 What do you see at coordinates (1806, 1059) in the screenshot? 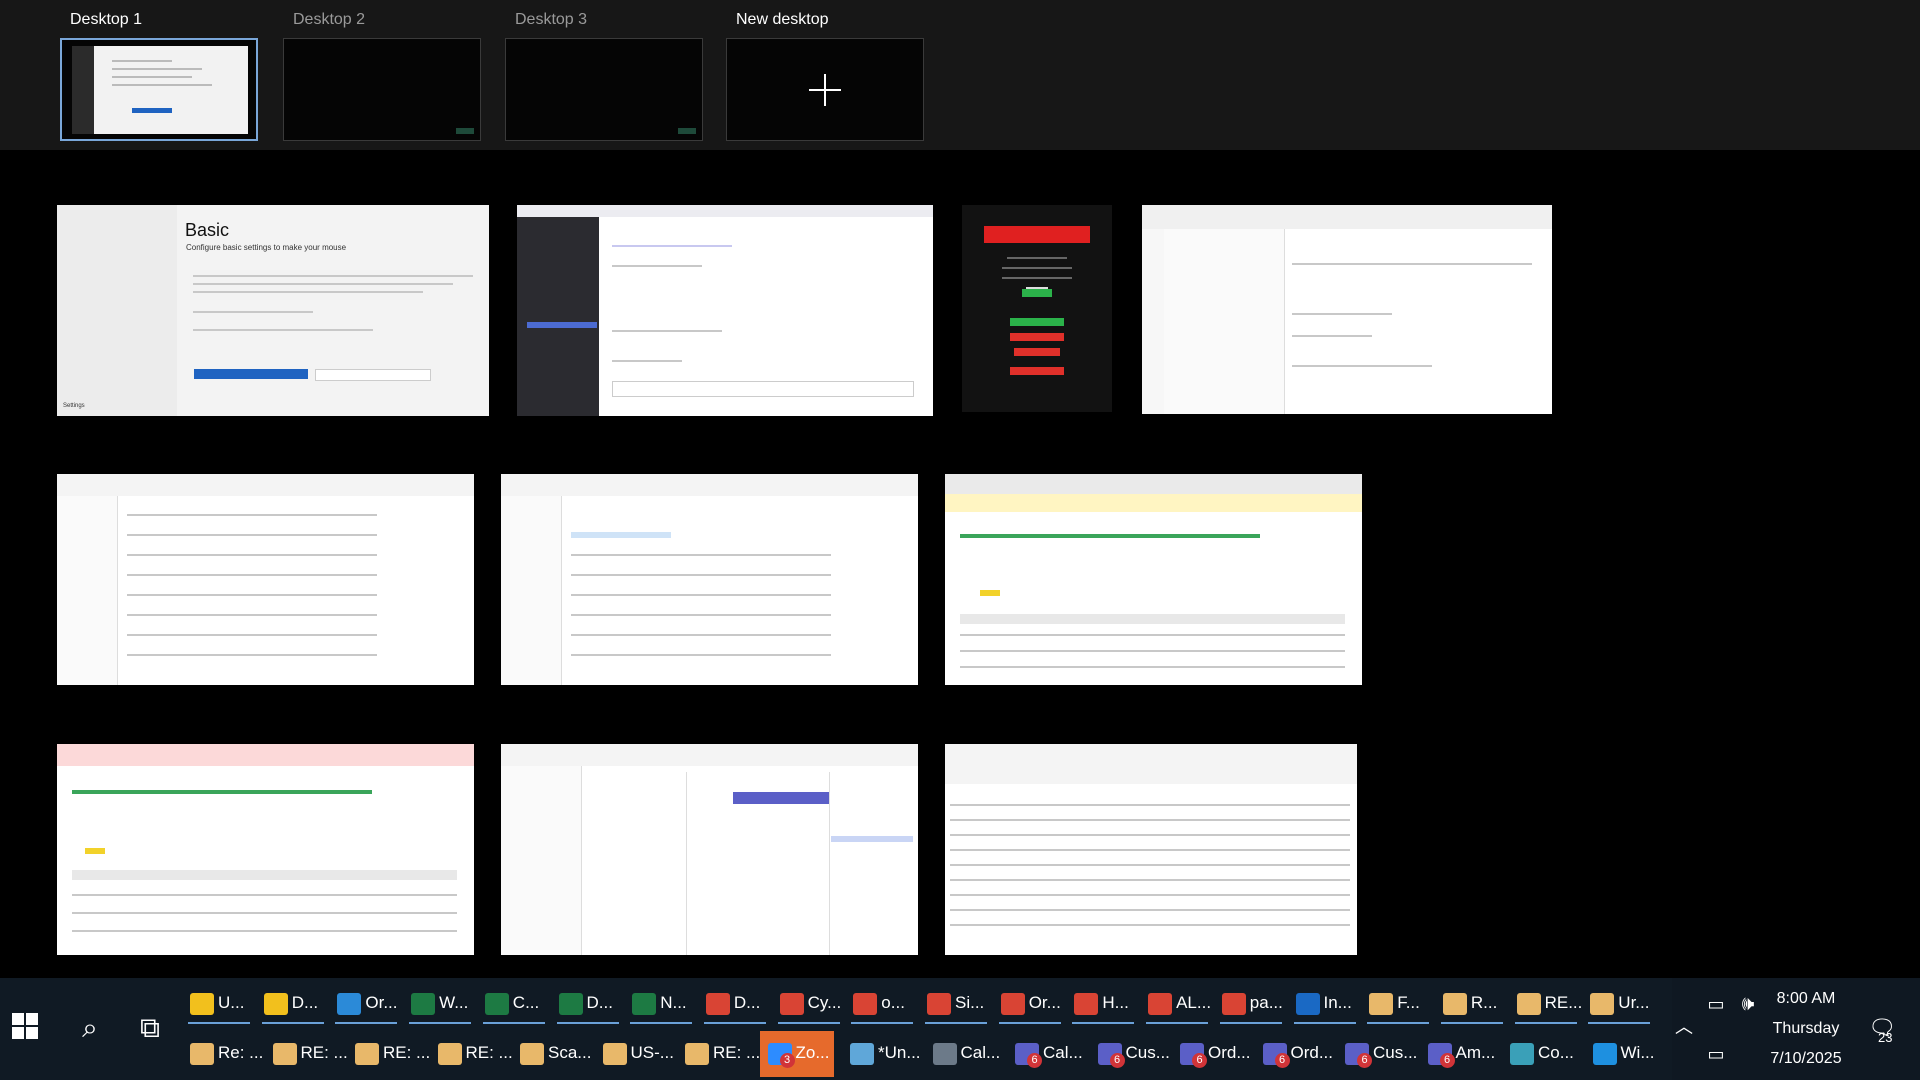
I see `clock-date: 7/10/2025` at bounding box center [1806, 1059].